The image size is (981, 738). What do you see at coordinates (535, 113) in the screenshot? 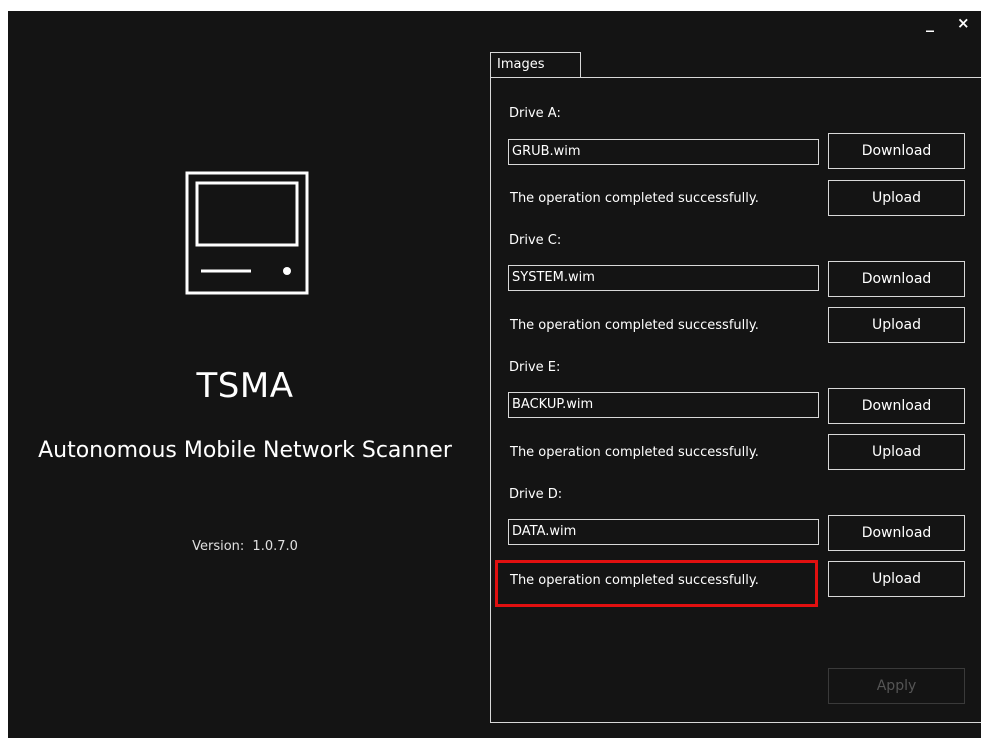
I see `drive-a-label: Drive A:` at bounding box center [535, 113].